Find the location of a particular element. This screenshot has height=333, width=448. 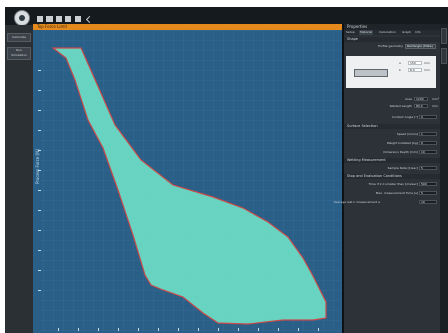

properties-tabs: Setup Material Calculation Graph Info is located at coordinates (392, 32).